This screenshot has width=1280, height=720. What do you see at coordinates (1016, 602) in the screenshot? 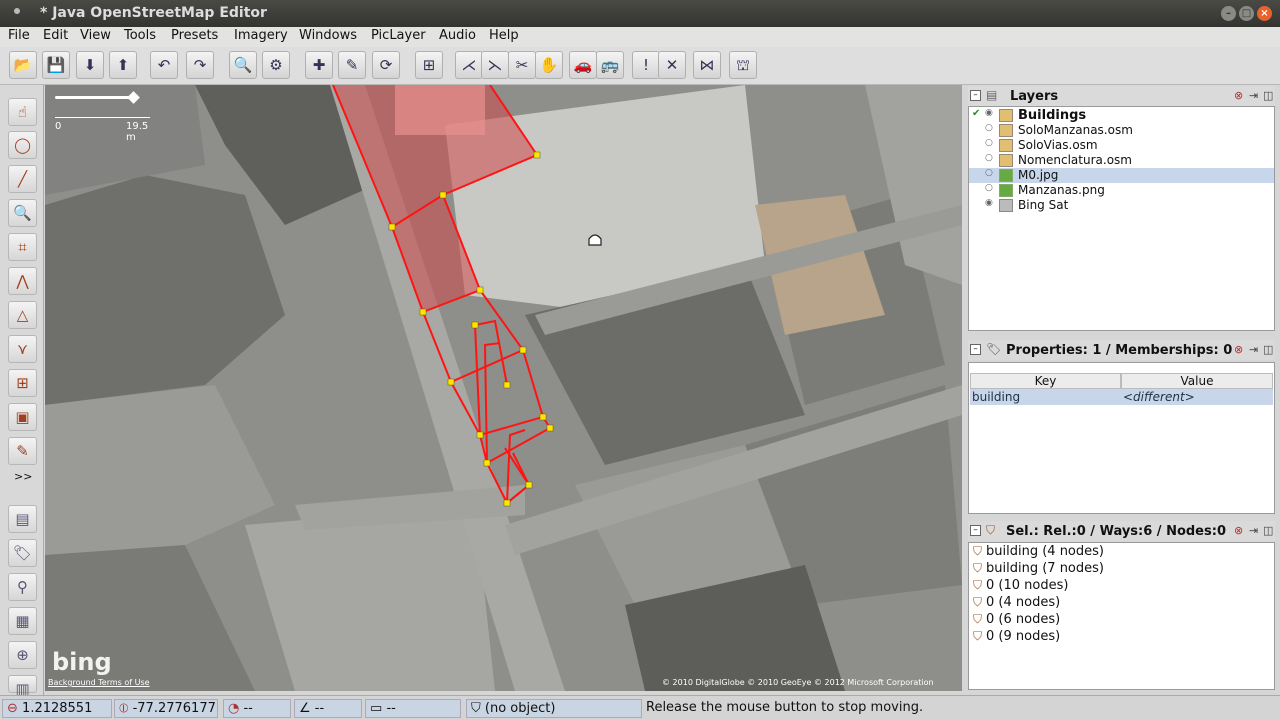
I see `list-item: ⛉ 0 (4 nodes)` at bounding box center [1016, 602].